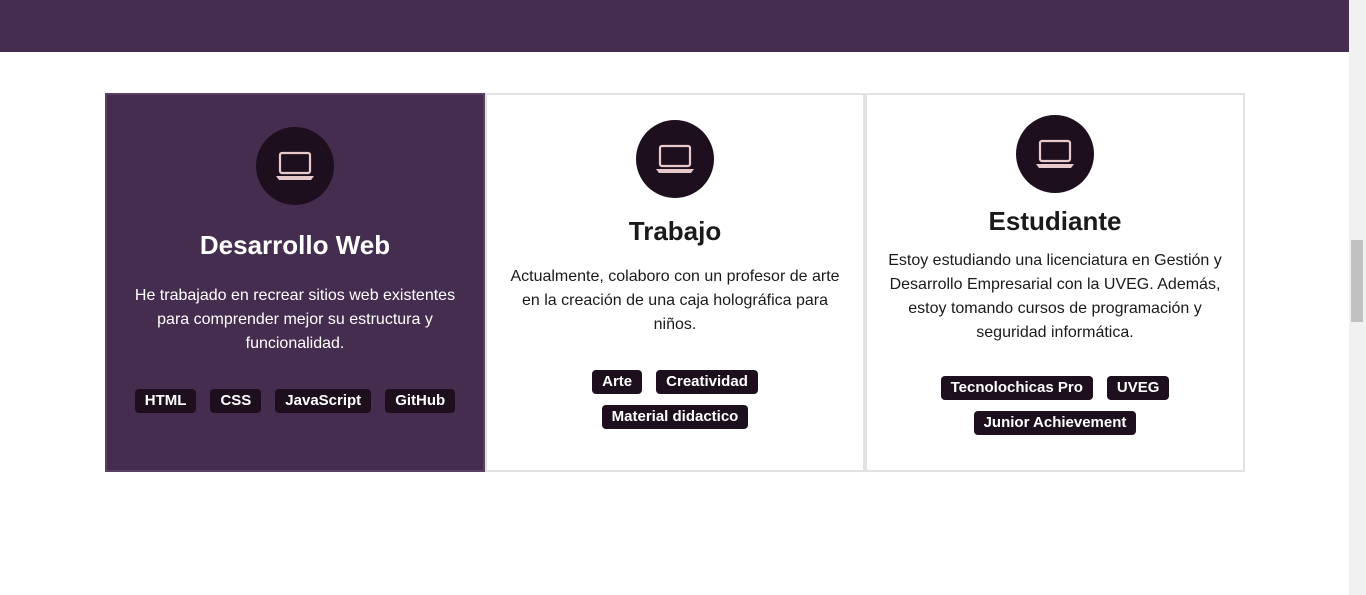  I want to click on tag-html: HTML, so click(165, 401).